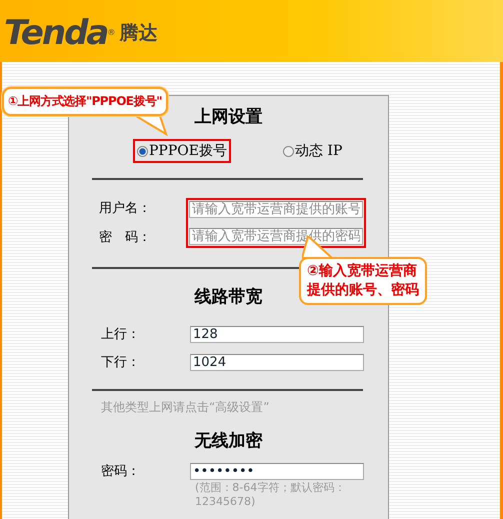 This screenshot has height=519, width=503. Describe the element at coordinates (121, 334) in the screenshot. I see `field-label: 上行：` at that location.